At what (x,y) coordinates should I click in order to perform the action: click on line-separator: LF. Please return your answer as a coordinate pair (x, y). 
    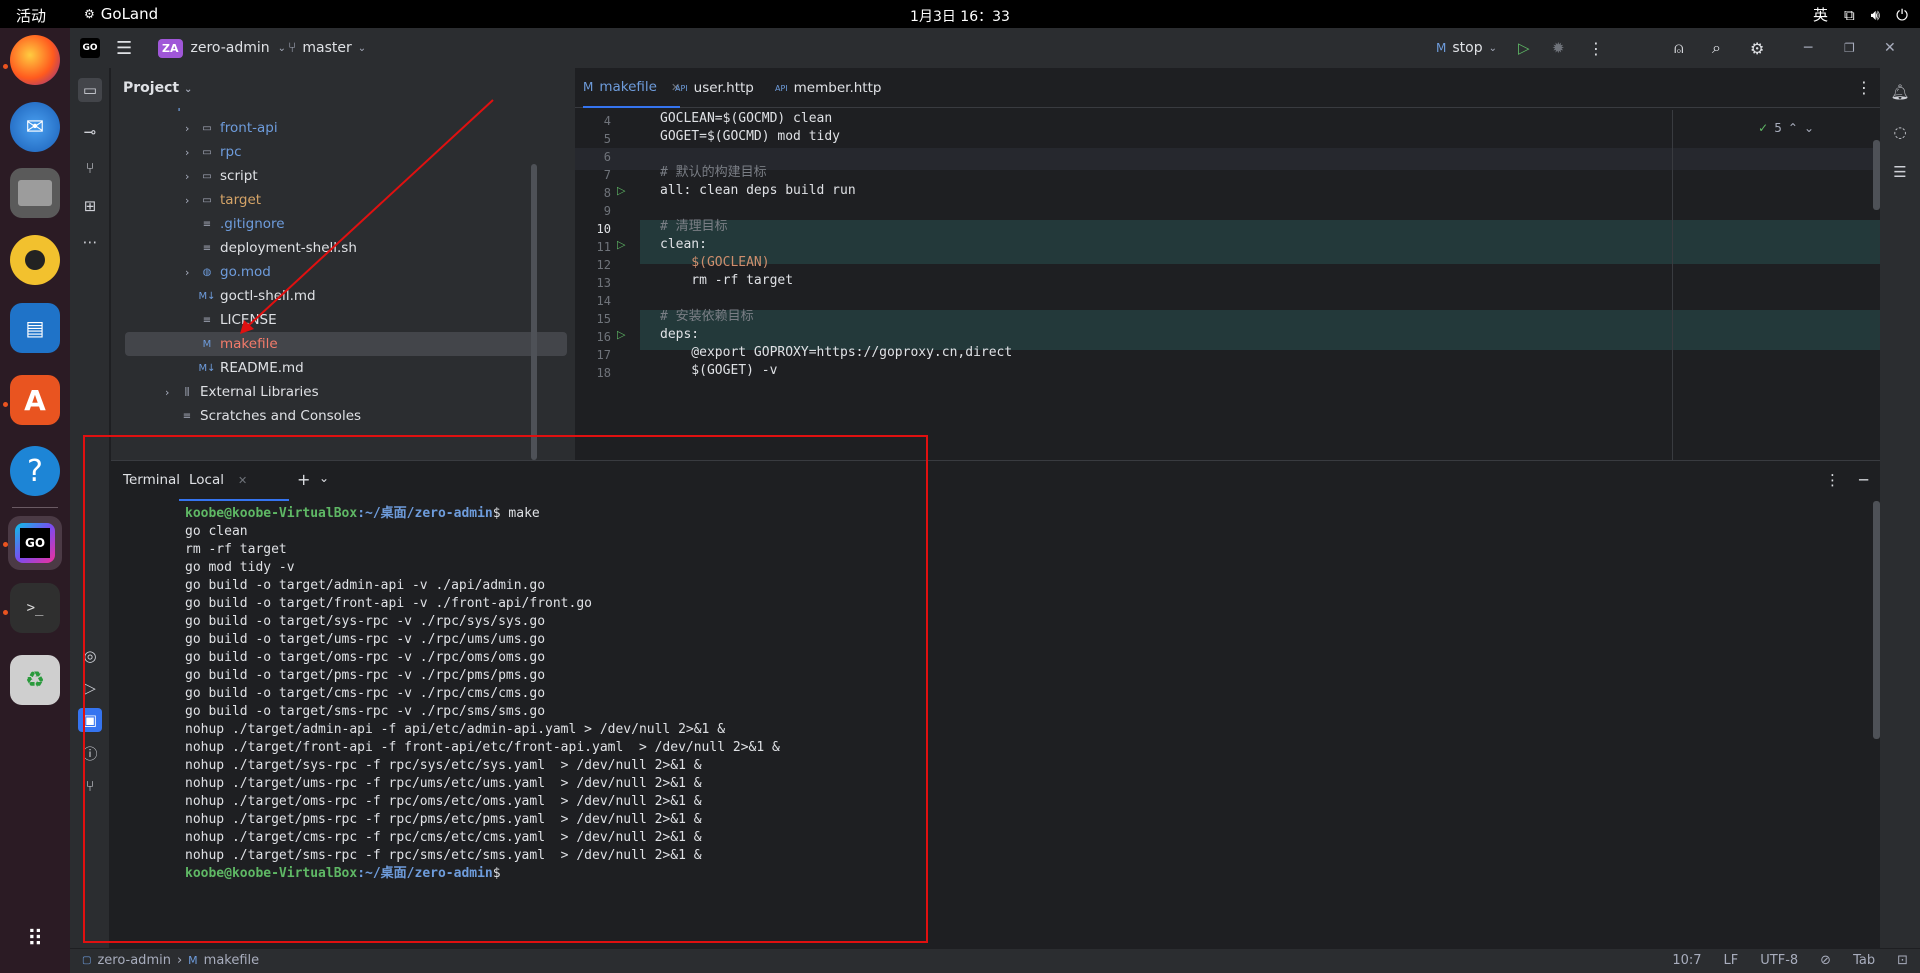
    Looking at the image, I should click on (1731, 960).